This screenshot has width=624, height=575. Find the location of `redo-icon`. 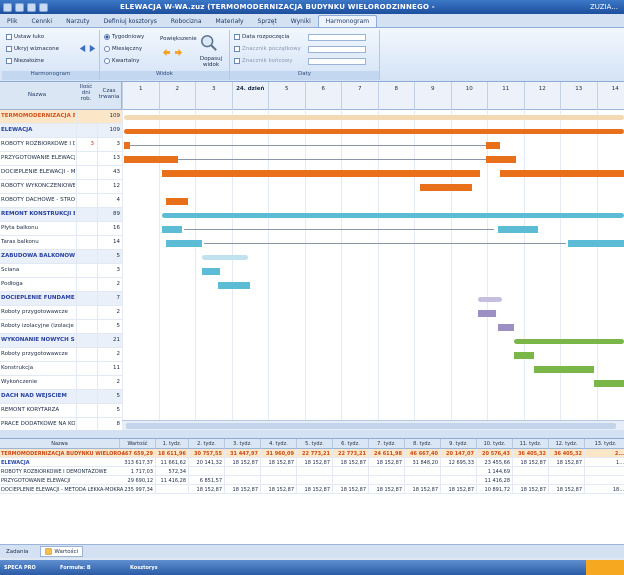

redo-icon is located at coordinates (31, 7).